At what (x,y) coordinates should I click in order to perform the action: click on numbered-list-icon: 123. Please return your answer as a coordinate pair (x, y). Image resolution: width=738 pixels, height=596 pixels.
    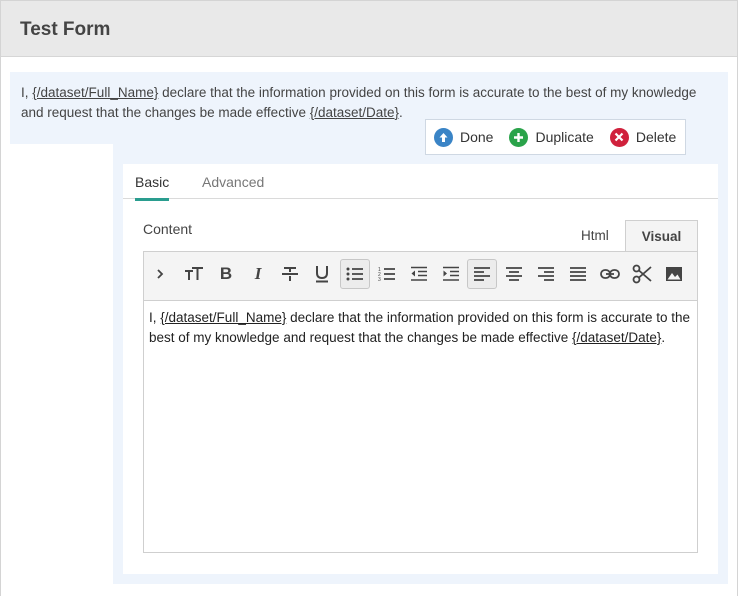
    Looking at the image, I should click on (387, 274).